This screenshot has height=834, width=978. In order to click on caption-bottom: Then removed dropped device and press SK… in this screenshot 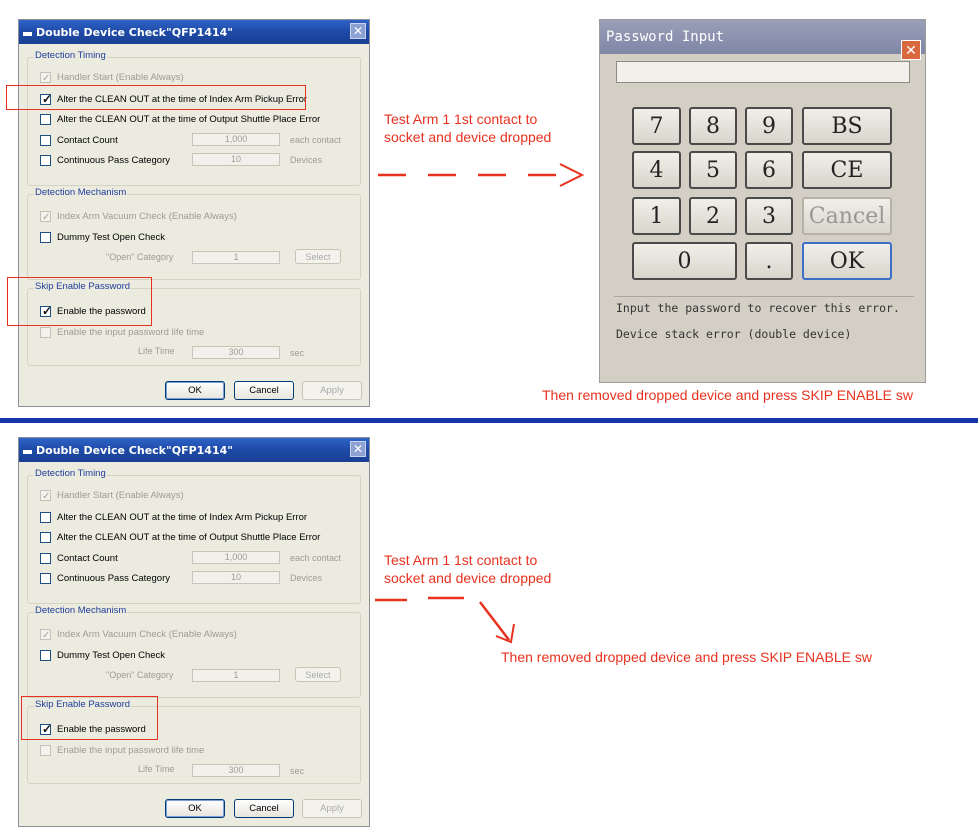, I will do `click(686, 657)`.